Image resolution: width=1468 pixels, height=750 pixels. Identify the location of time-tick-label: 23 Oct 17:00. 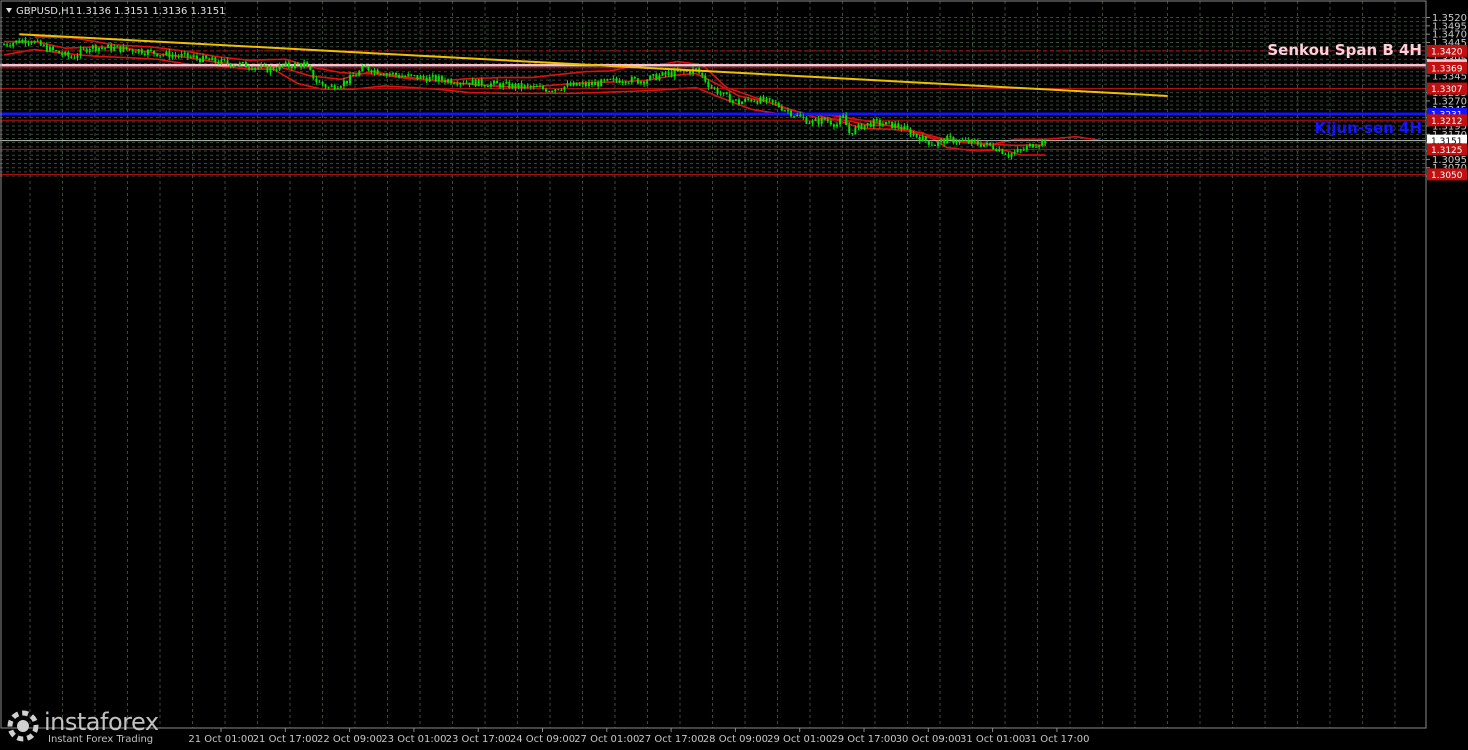
(478, 739).